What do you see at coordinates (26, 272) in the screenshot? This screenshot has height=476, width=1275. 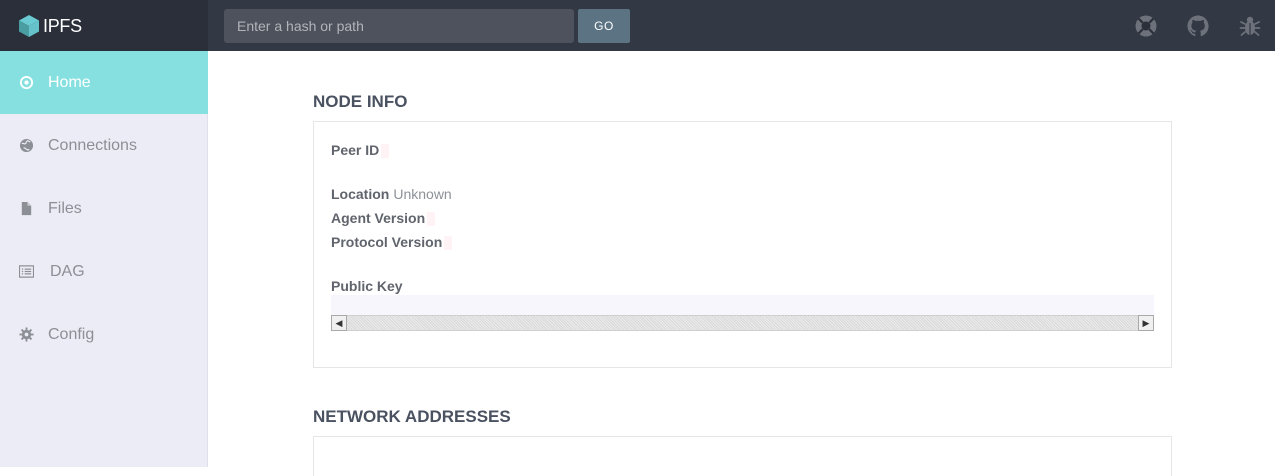 I see `list-icon` at bounding box center [26, 272].